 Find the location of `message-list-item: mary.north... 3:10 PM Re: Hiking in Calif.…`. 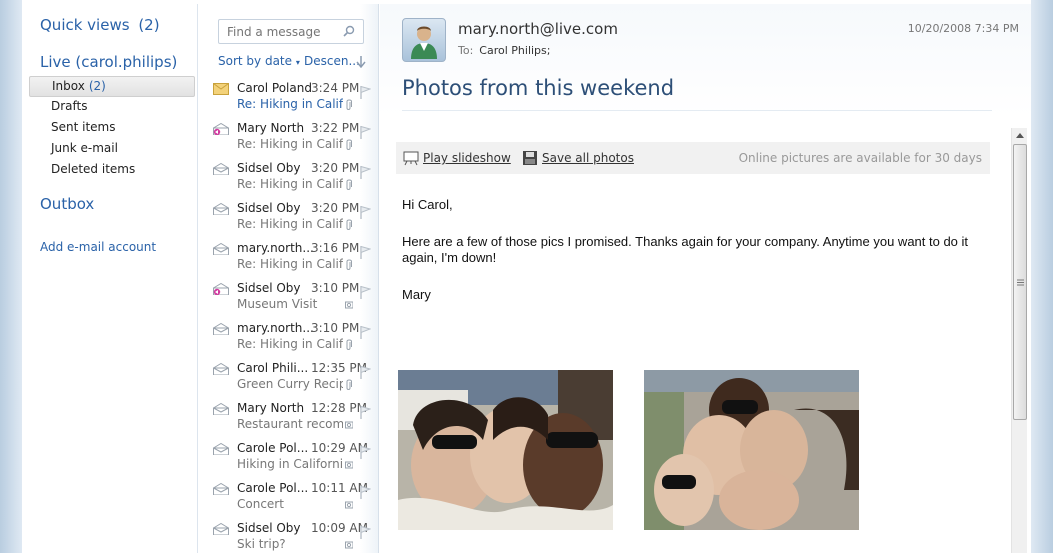

message-list-item: mary.north... 3:10 PM Re: Hiking in Calif.… is located at coordinates (288, 339).